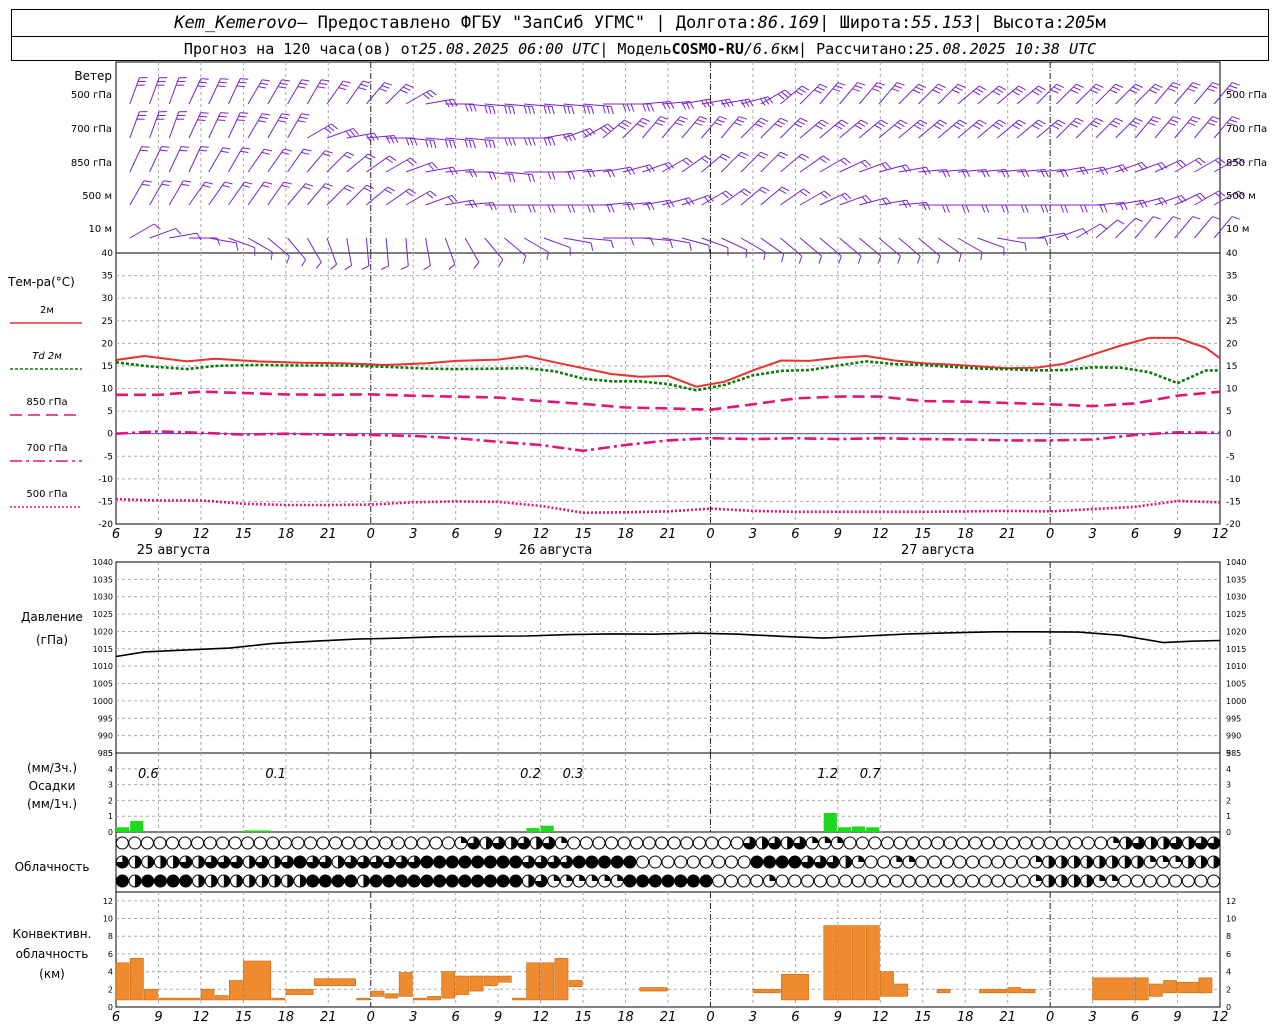 The width and height of the screenshot is (1280, 1024). I want to click on precip-bar, so click(547, 828).